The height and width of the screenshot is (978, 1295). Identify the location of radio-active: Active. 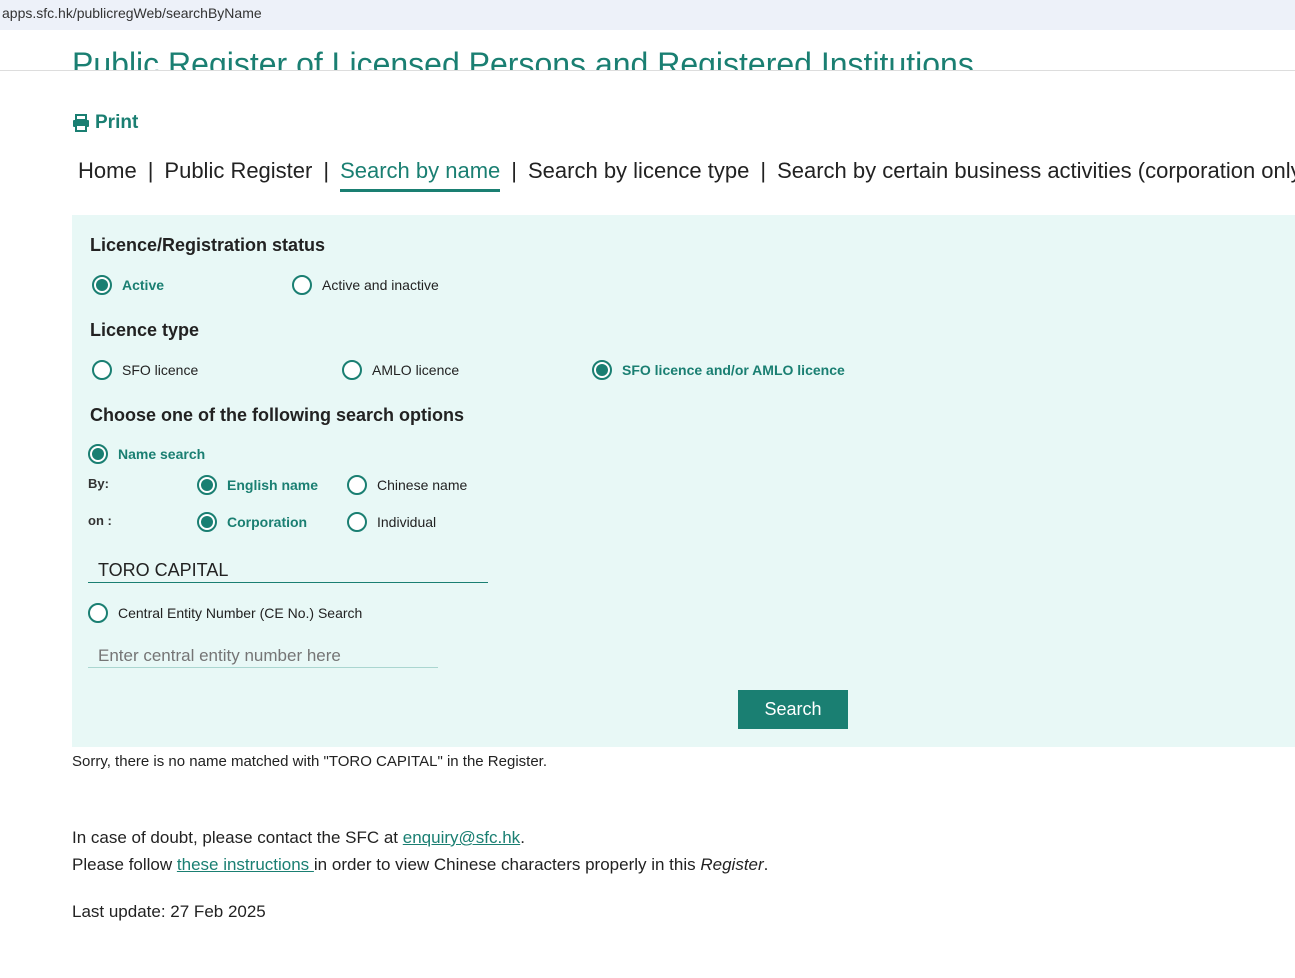
(128, 285).